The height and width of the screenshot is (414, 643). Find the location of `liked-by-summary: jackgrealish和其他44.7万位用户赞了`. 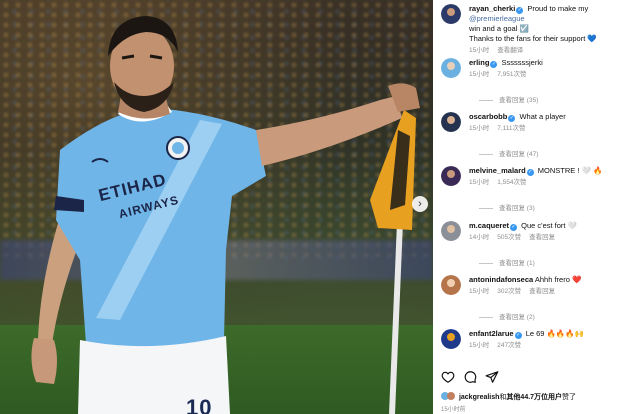

liked-by-summary: jackgrealish和其他44.7万位用户赞了 is located at coordinates (541, 397).